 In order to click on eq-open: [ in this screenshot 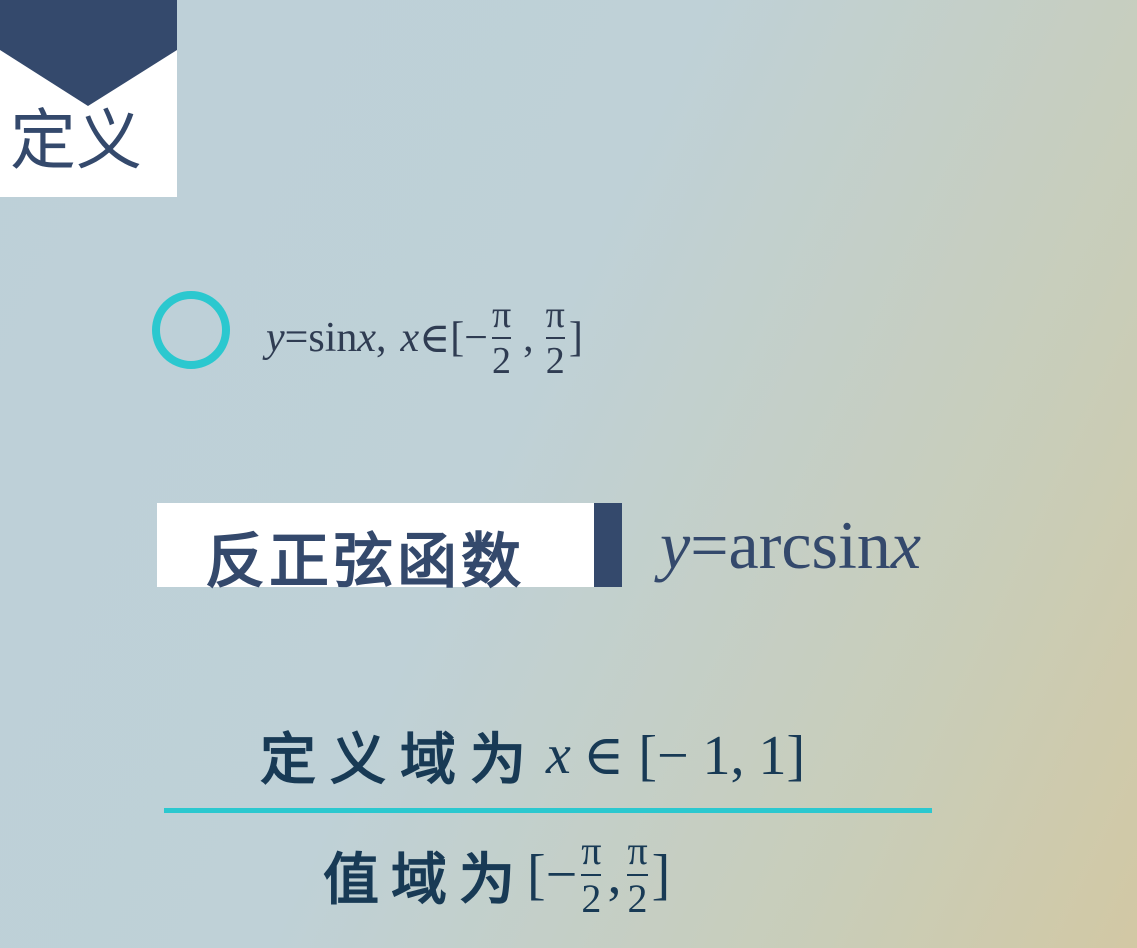, I will do `click(457, 338)`.